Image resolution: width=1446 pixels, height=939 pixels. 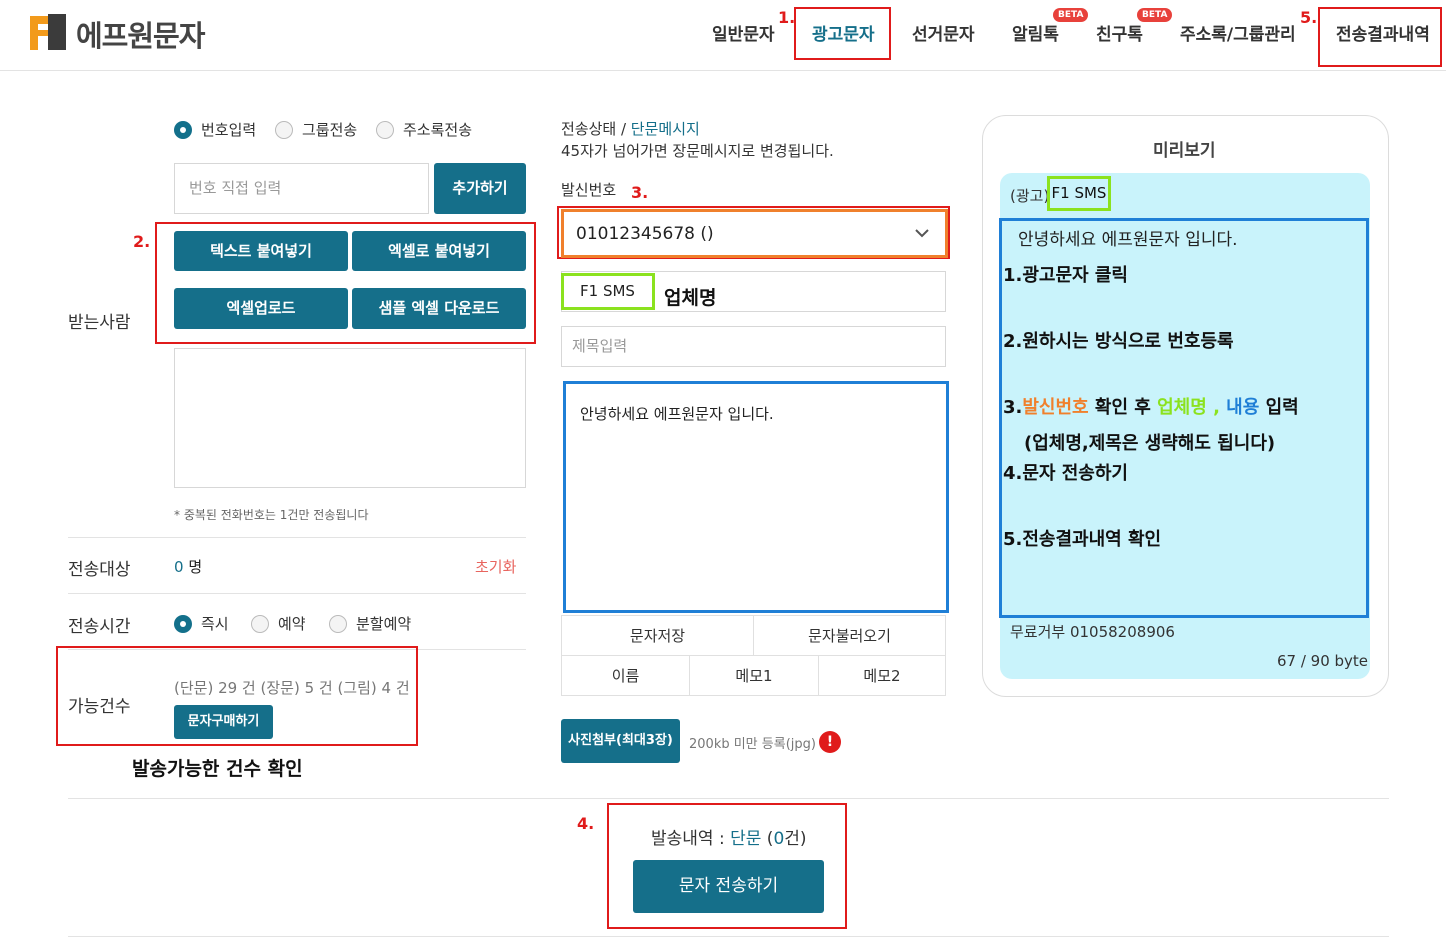 I want to click on guide-step-3-mid: 확인 후, so click(x=1123, y=407).